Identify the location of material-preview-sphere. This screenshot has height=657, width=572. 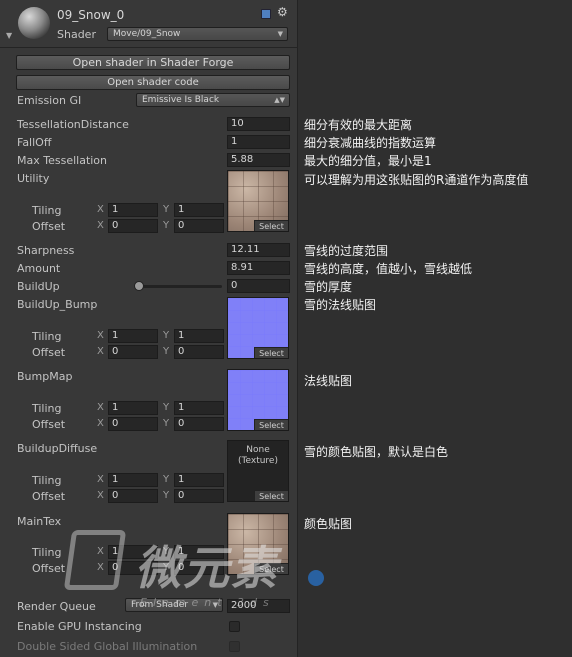
(34, 23).